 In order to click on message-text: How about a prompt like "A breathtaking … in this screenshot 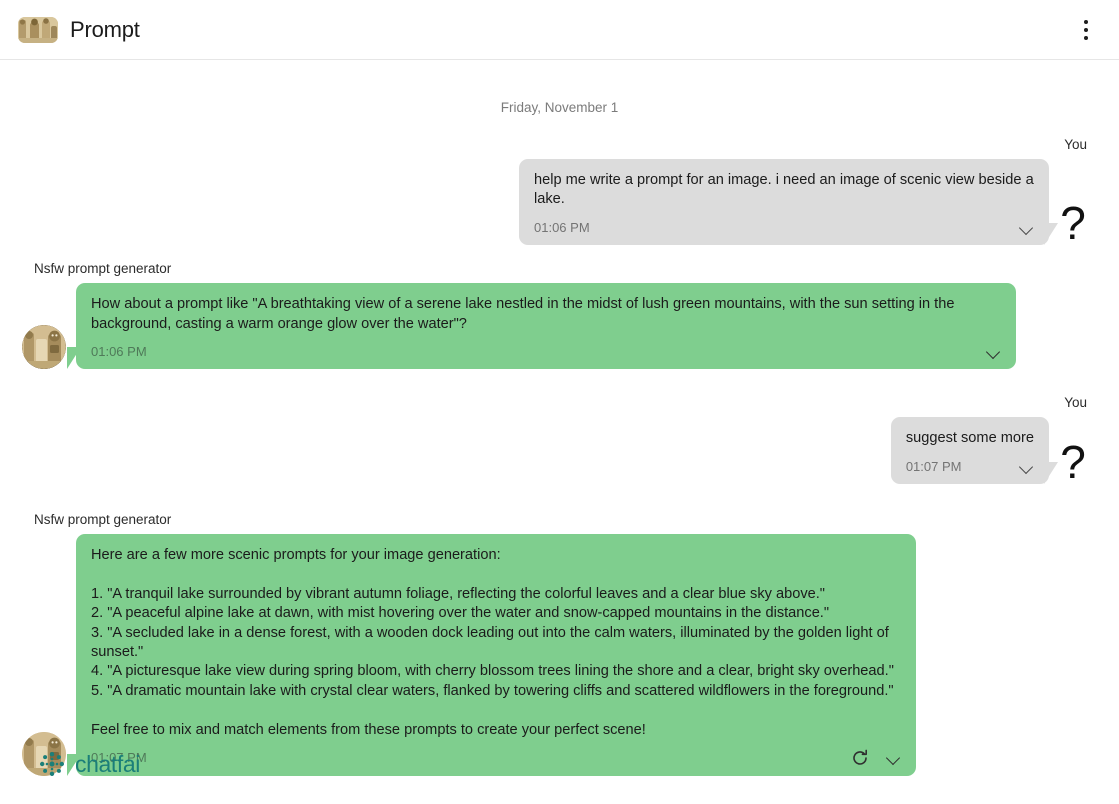, I will do `click(525, 314)`.